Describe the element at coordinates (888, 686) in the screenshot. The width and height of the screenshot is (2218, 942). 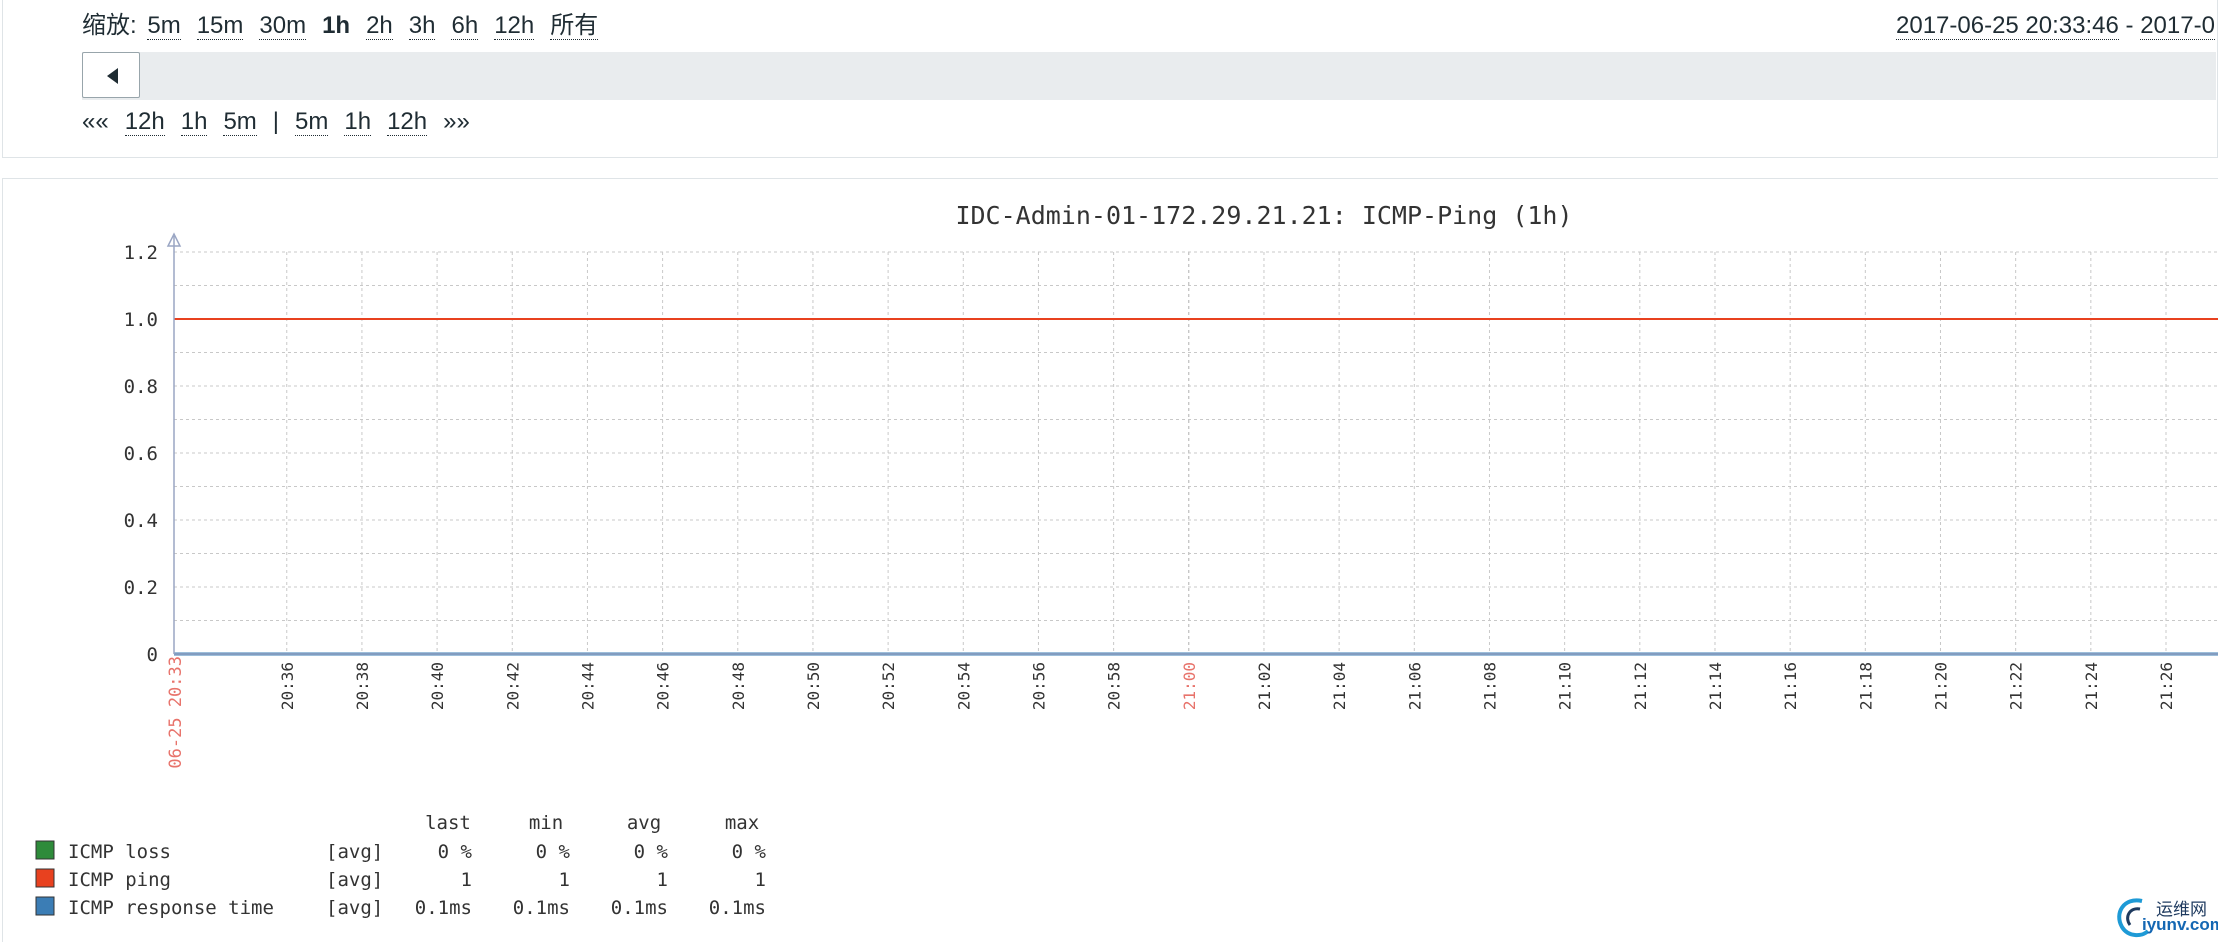
I see `x-tick-label: 20:52` at that location.